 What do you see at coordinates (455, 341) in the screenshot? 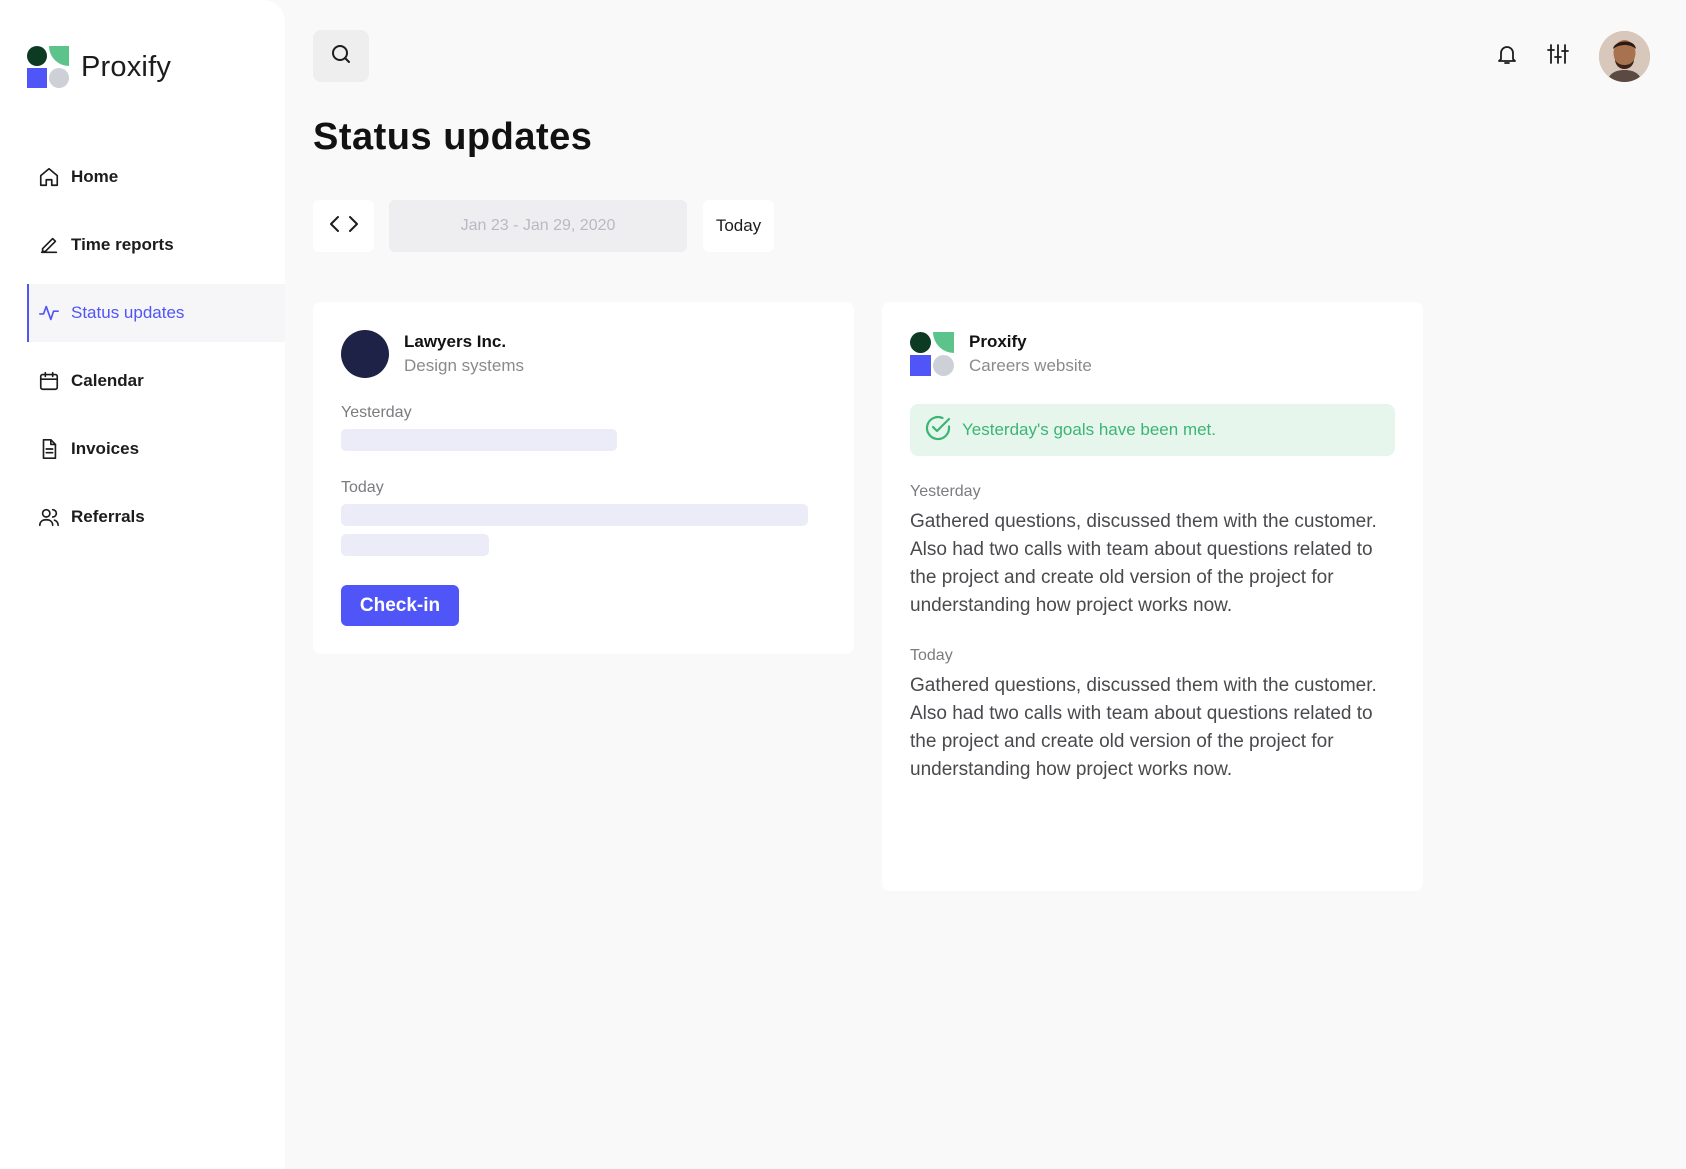
I see `company-name: Lawyers Inc.` at bounding box center [455, 341].